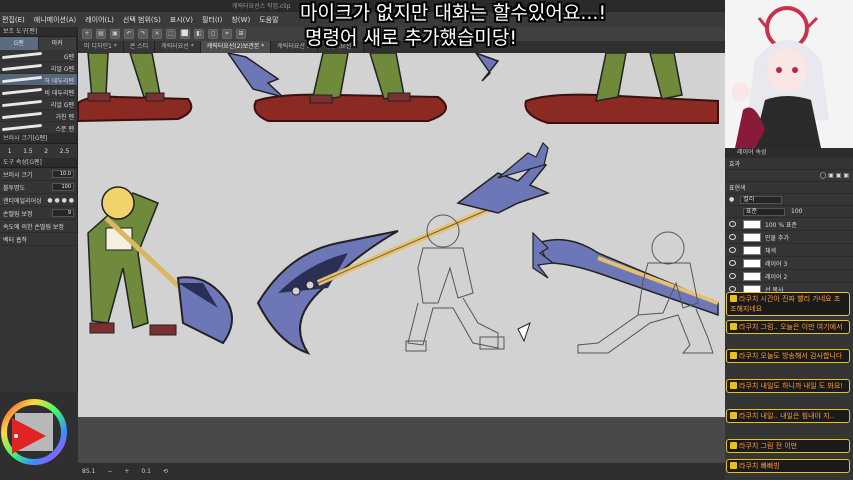  Describe the element at coordinates (789, 164) in the screenshot. I see `effect-row: 효과` at that location.